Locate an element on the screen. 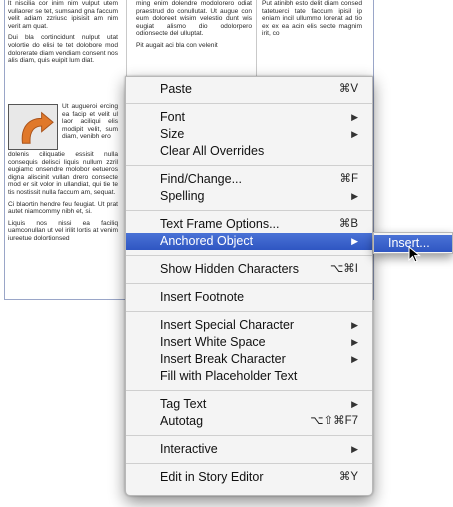 Image resolution: width=453 pixels, height=507 pixels. body-paragraph: Pit augait aci bla con velenit is located at coordinates (177, 45).